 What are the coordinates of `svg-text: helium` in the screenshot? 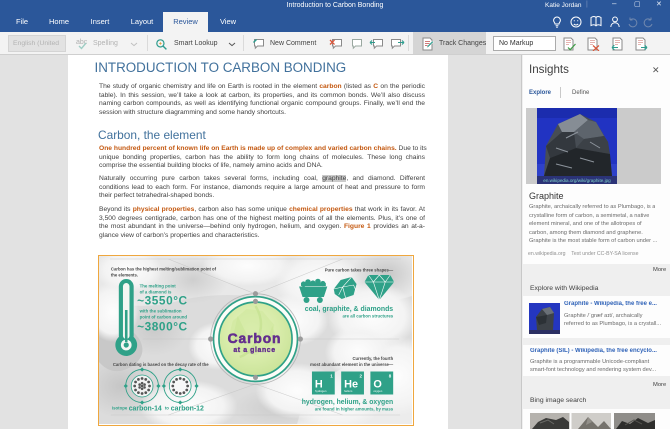 It's located at (348, 391).